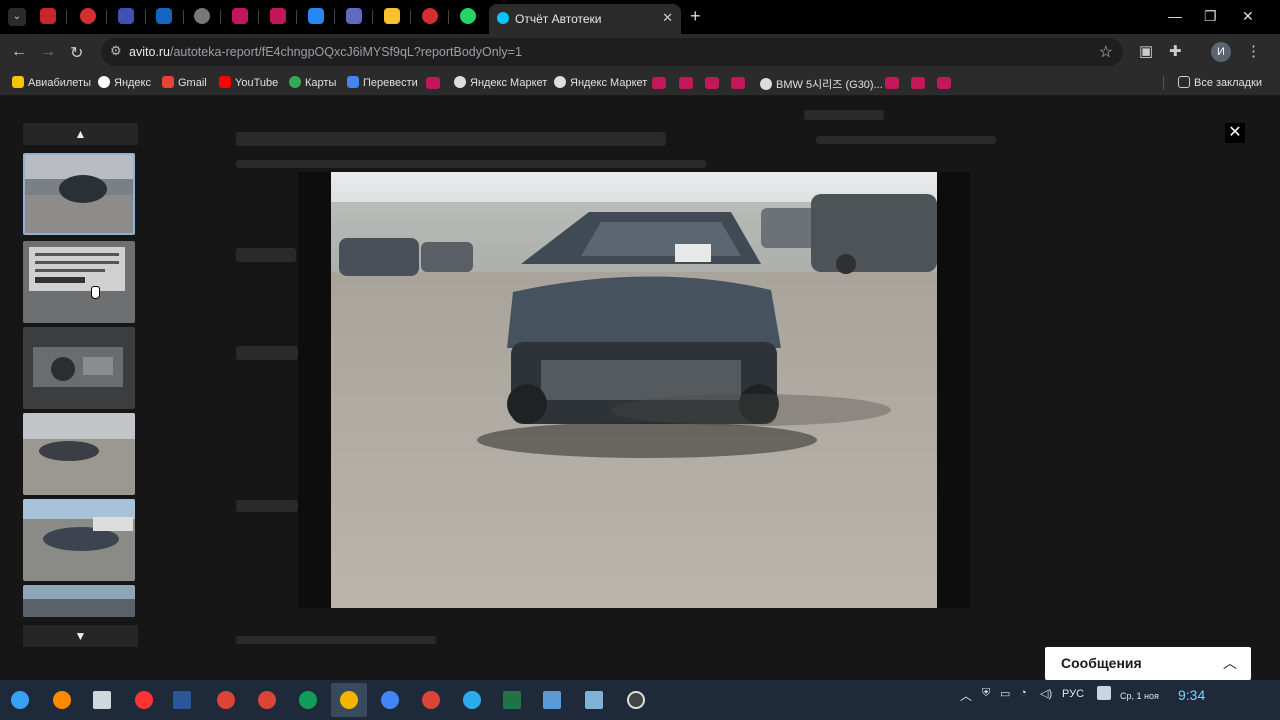 The image size is (1280, 720). I want to click on taskbar-screenshot, so click(594, 700).